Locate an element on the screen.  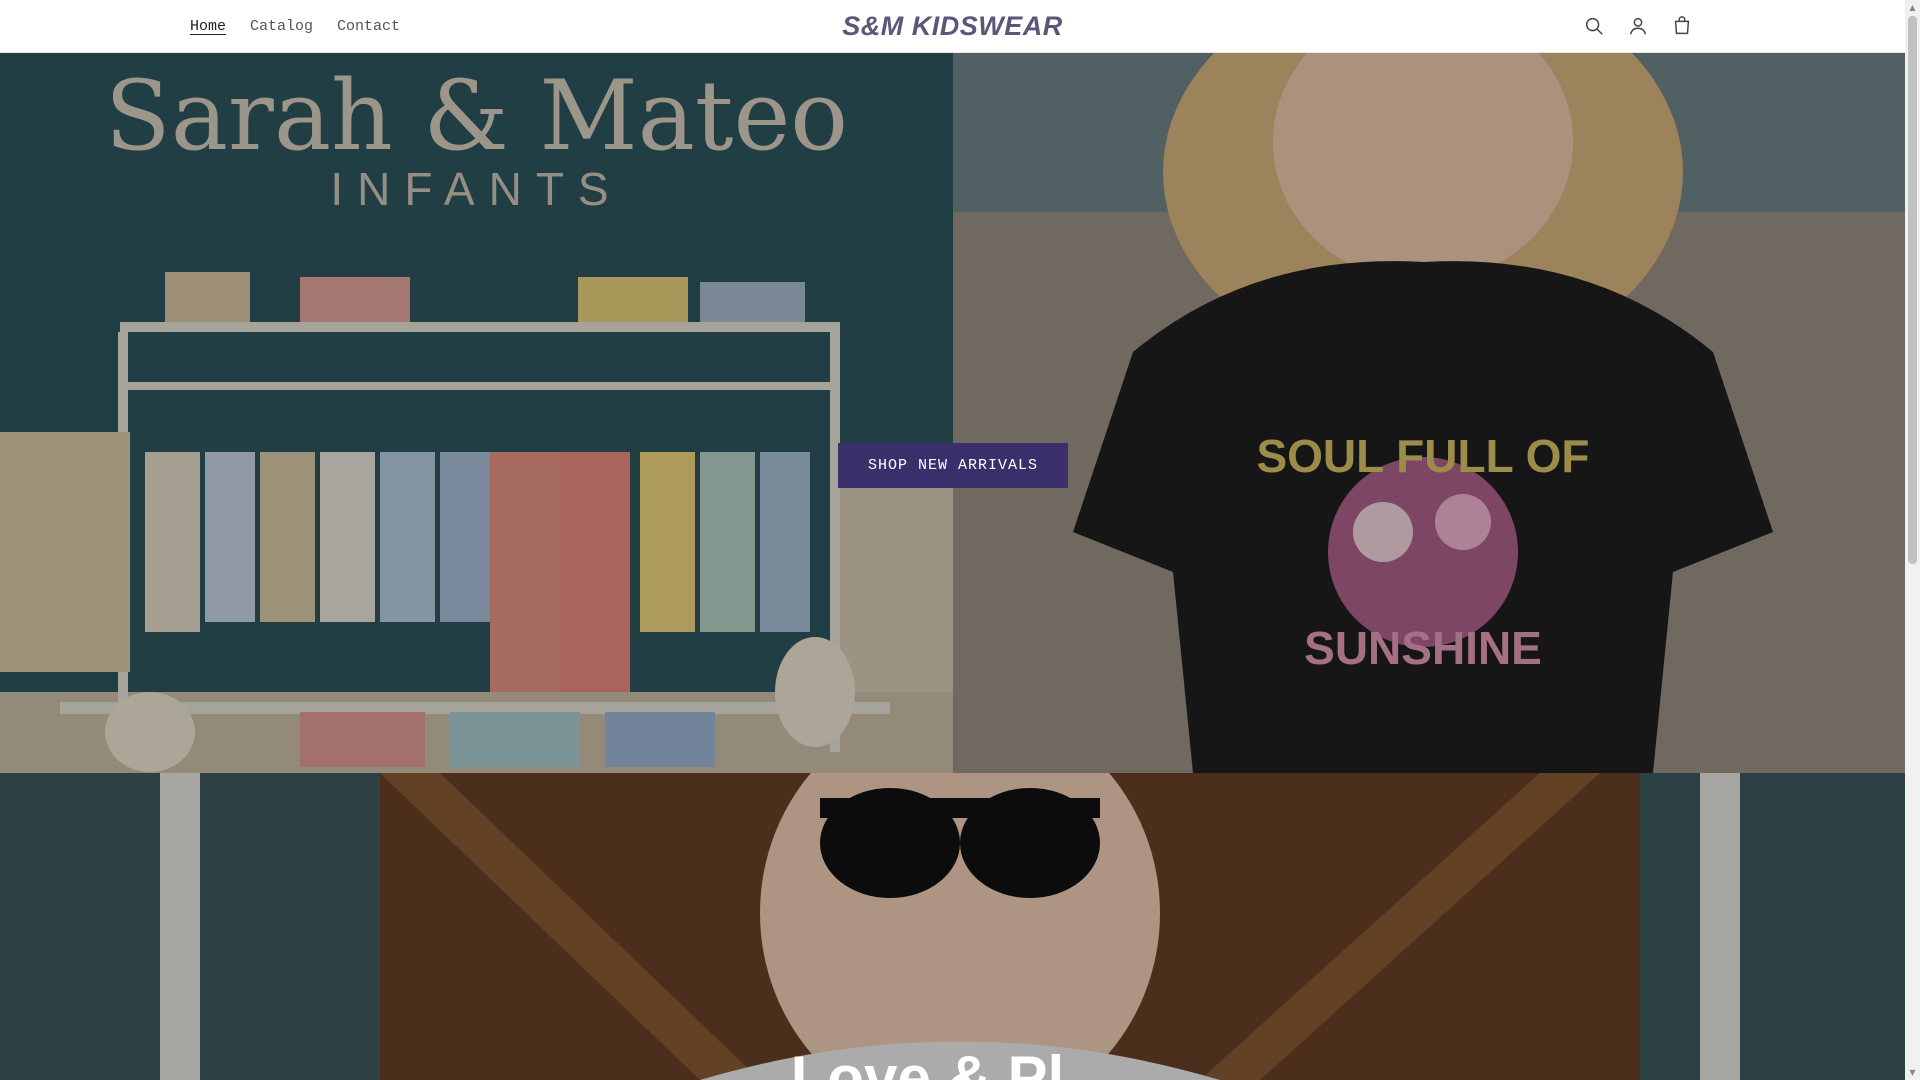
main-nav: Home Catalog Contact is located at coordinates (307, 26).